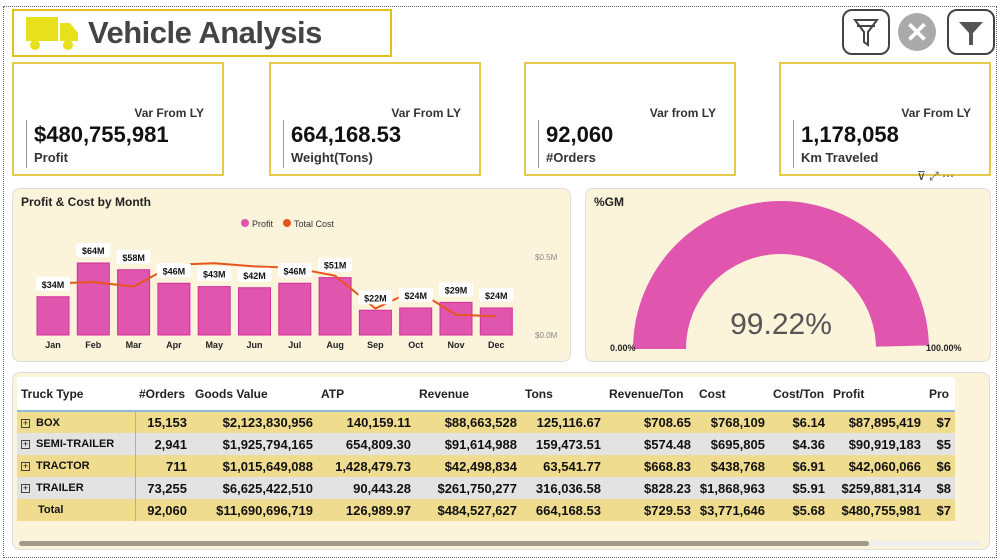  What do you see at coordinates (940, 422) in the screenshot?
I see `table-cell: $7` at bounding box center [940, 422].